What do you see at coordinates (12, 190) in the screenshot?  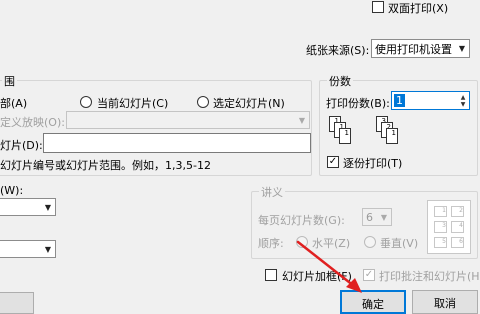 I see `print-what-label: (W):` at bounding box center [12, 190].